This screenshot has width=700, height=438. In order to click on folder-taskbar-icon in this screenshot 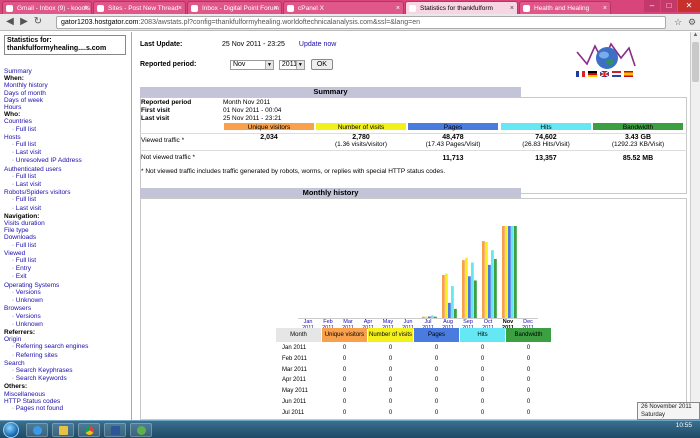, I will do `click(63, 430)`.